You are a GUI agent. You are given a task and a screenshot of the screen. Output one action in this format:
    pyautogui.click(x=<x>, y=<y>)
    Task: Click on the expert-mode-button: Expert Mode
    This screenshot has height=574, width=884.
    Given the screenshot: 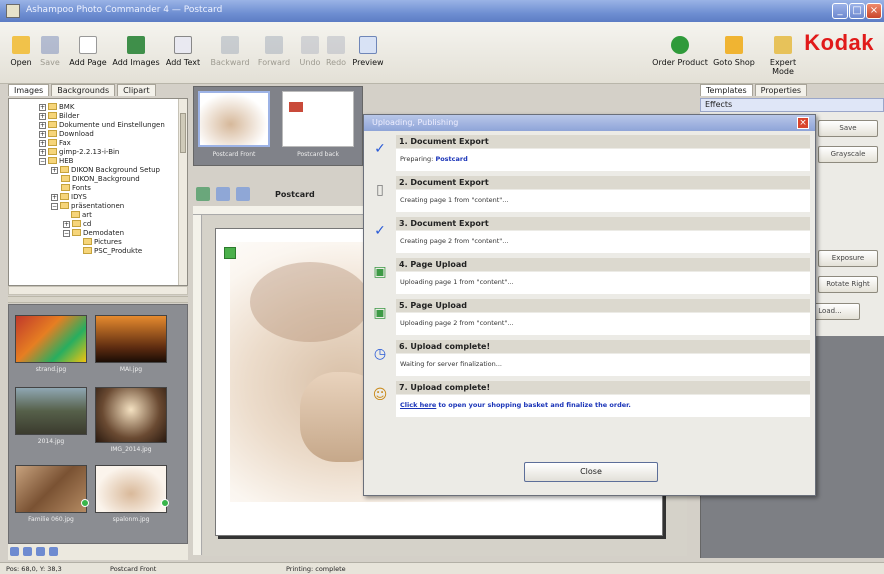 What is the action you would take?
    pyautogui.click(x=783, y=54)
    